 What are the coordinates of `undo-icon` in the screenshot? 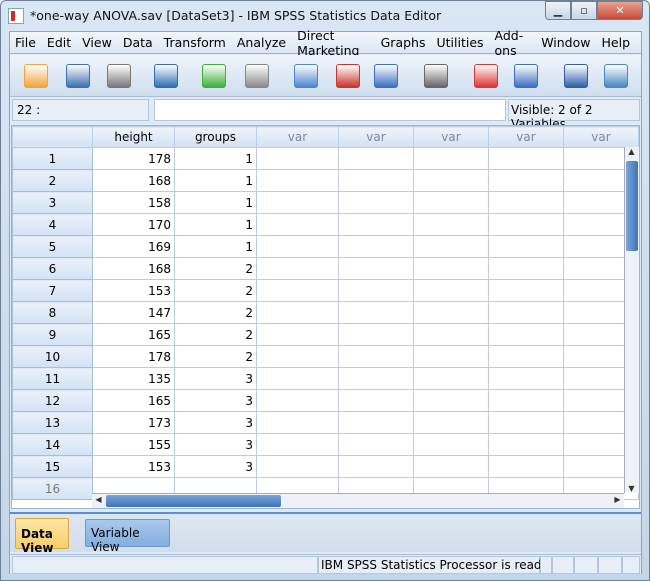 It's located at (214, 76).